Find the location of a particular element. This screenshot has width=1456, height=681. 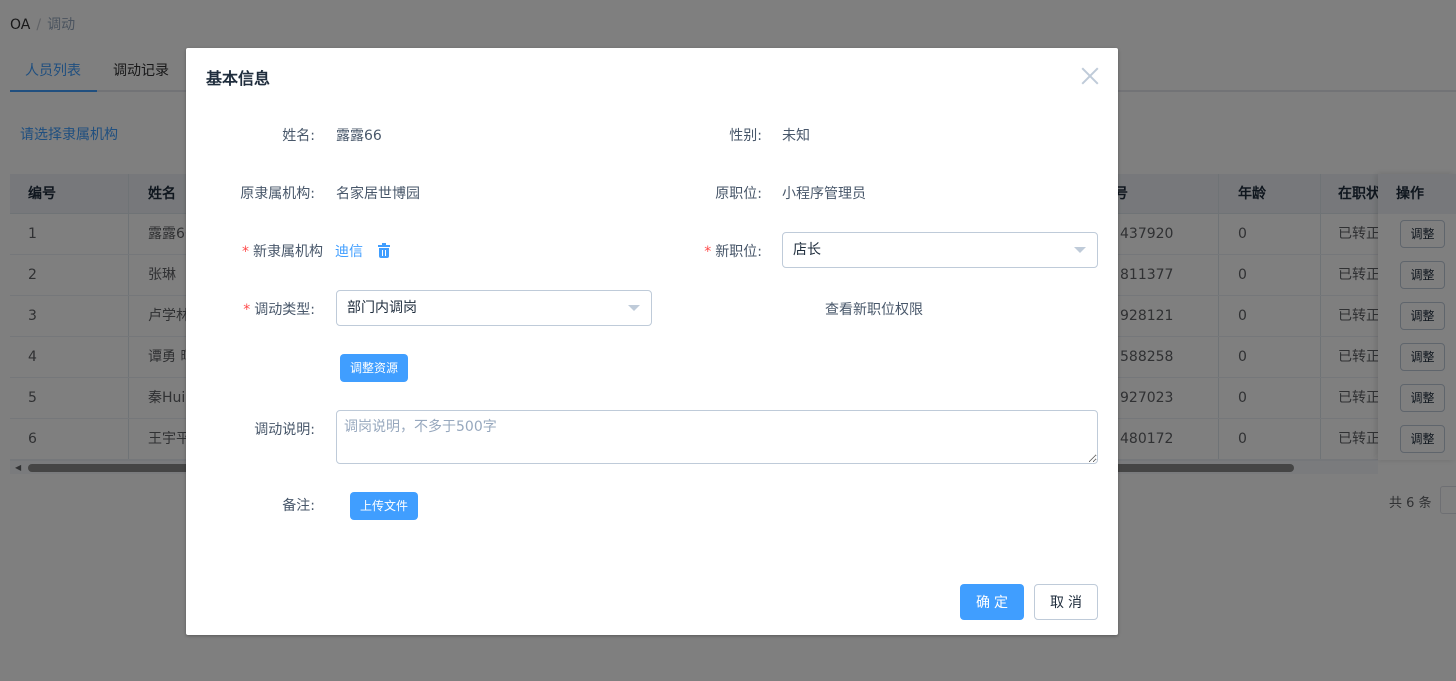

close-icon is located at coordinates (1090, 76).